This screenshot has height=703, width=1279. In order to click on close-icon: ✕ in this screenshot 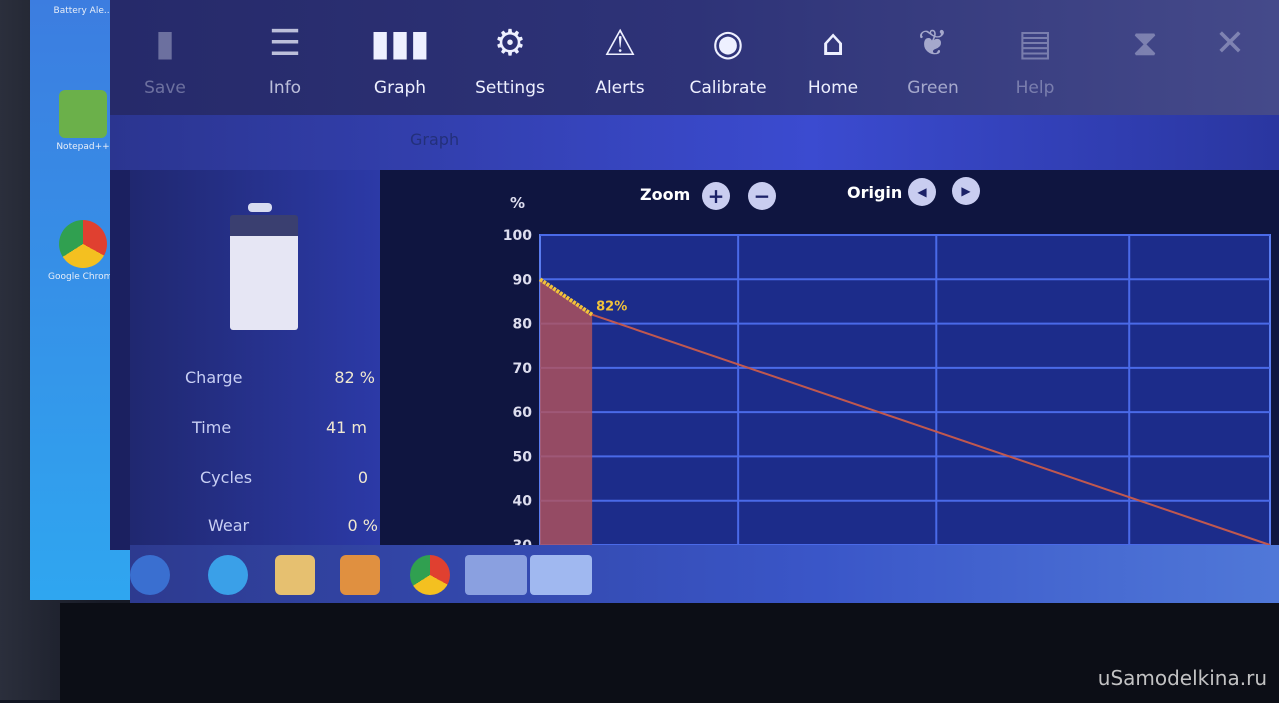, I will do `click(1230, 43)`.